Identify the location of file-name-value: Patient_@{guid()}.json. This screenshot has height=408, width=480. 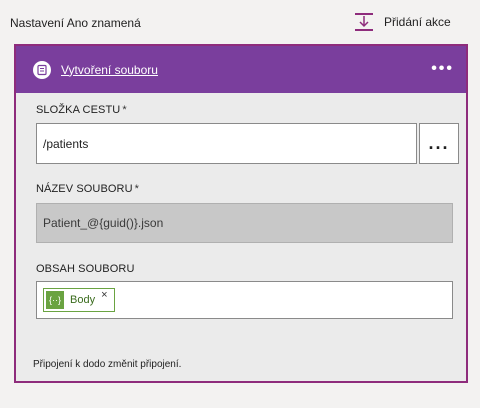
(103, 223).